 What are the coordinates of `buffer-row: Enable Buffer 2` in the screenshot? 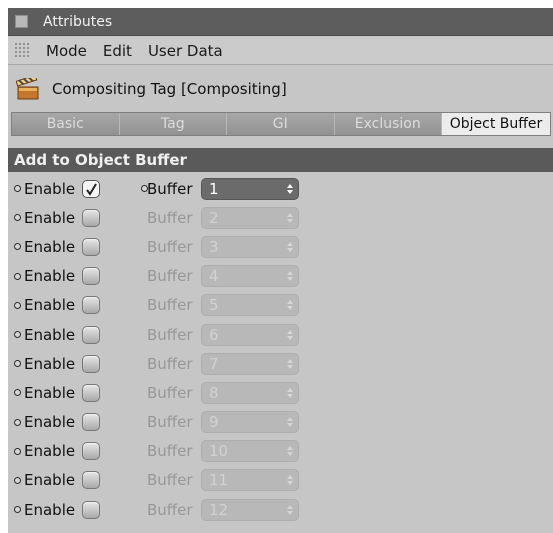 It's located at (280, 217).